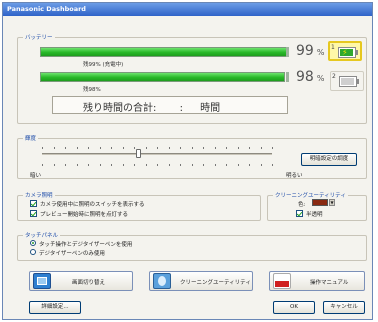  Describe the element at coordinates (282, 281) in the screenshot. I see `pdf-manual-icon` at that location.